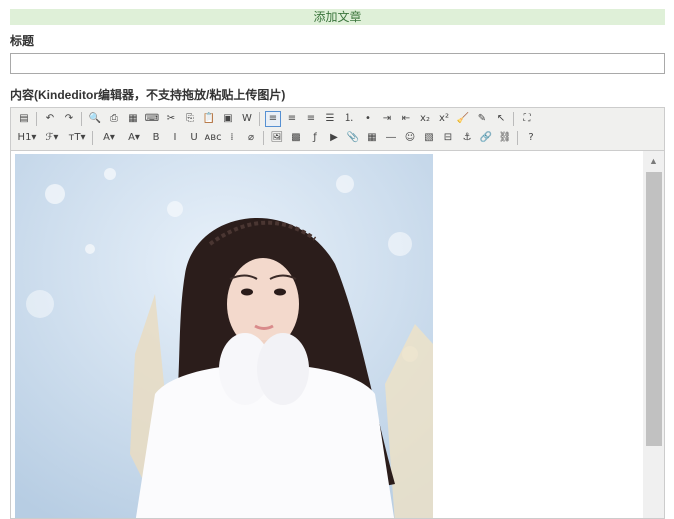 Image resolution: width=674 pixels, height=519 pixels. I want to click on outdent-icon: ⇤, so click(406, 119).